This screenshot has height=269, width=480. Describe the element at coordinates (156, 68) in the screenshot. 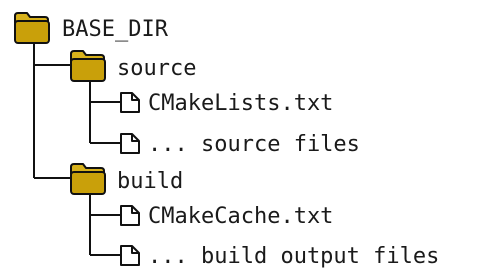

I see `folder-label-source: source` at that location.